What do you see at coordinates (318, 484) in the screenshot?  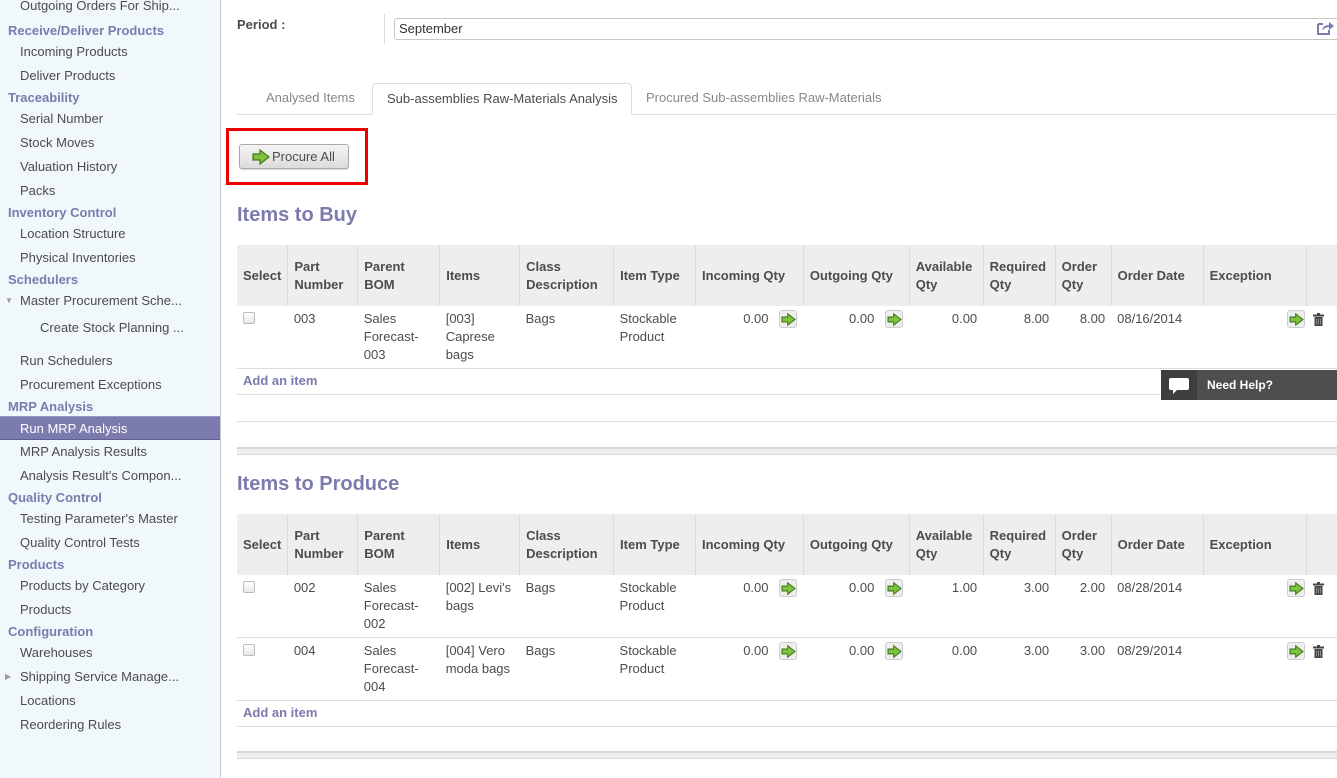 I see `items-to-produce-title: Items to Produce` at bounding box center [318, 484].